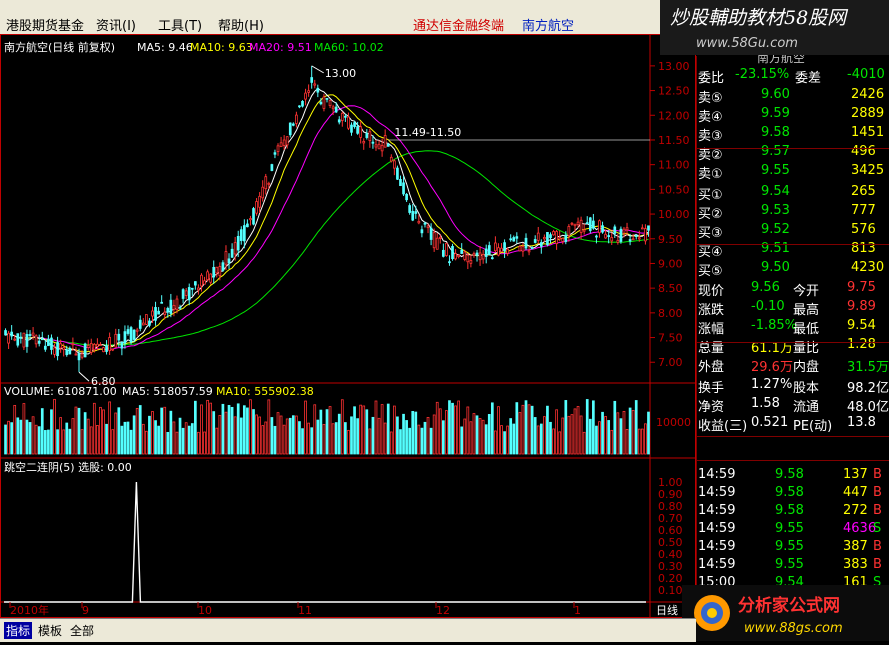  Describe the element at coordinates (789, 546) in the screenshot. I see `tick-price: 9.55` at that location.